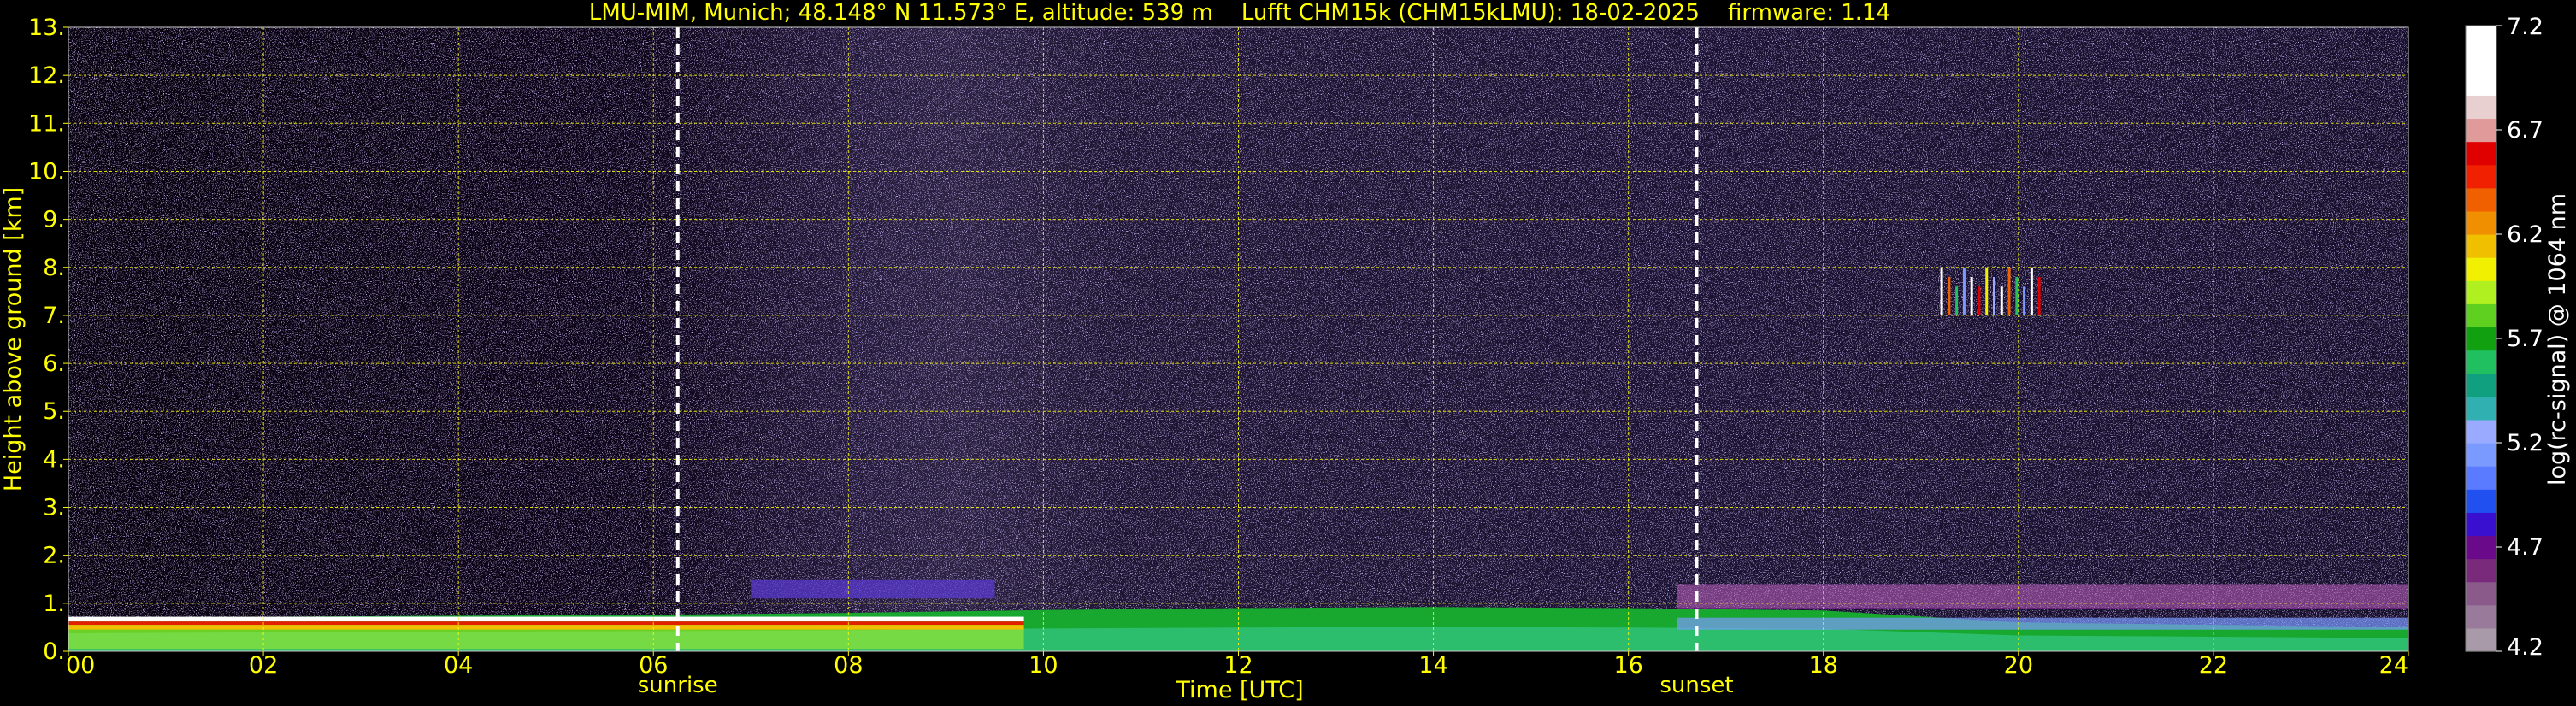  What do you see at coordinates (46, 171) in the screenshot?
I see `y-tick-label: 10.` at bounding box center [46, 171].